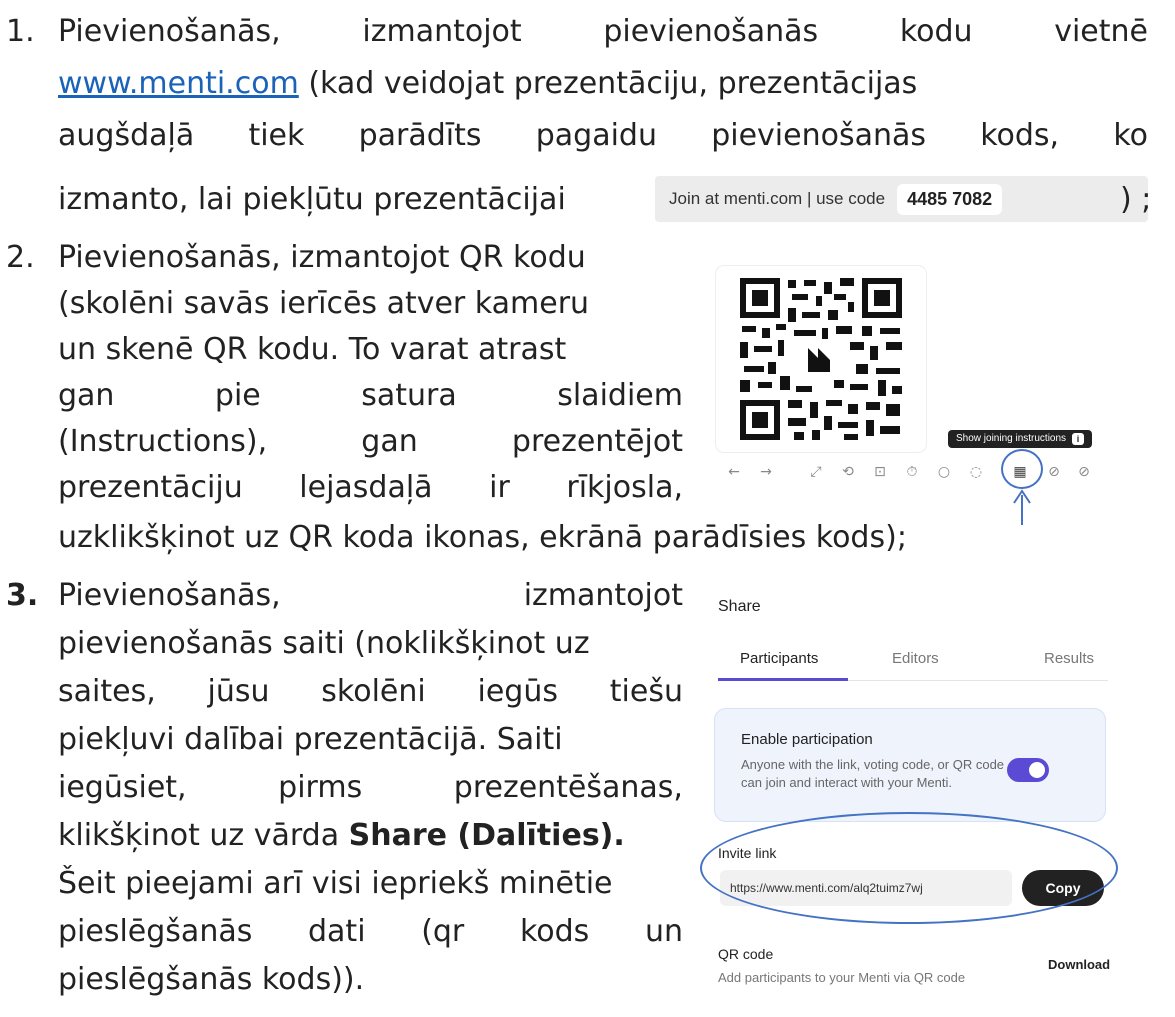 Image resolution: width=1175 pixels, height=1017 pixels. What do you see at coordinates (816, 472) in the screenshot?
I see `fullscreen-icon: ⤢` at bounding box center [816, 472].